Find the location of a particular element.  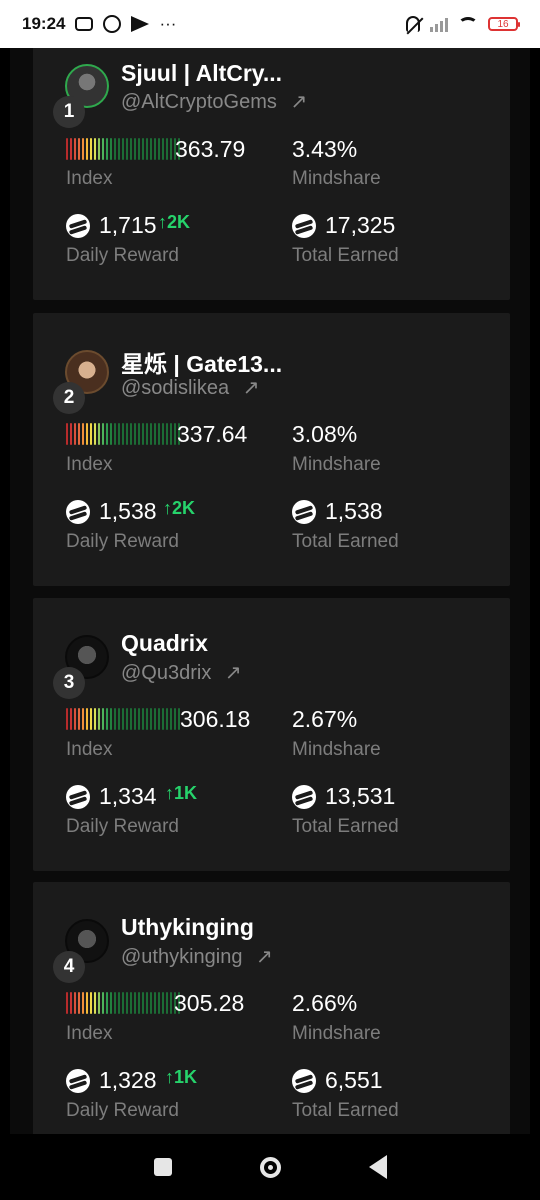

notification-app-icon is located at coordinates (84, 24).